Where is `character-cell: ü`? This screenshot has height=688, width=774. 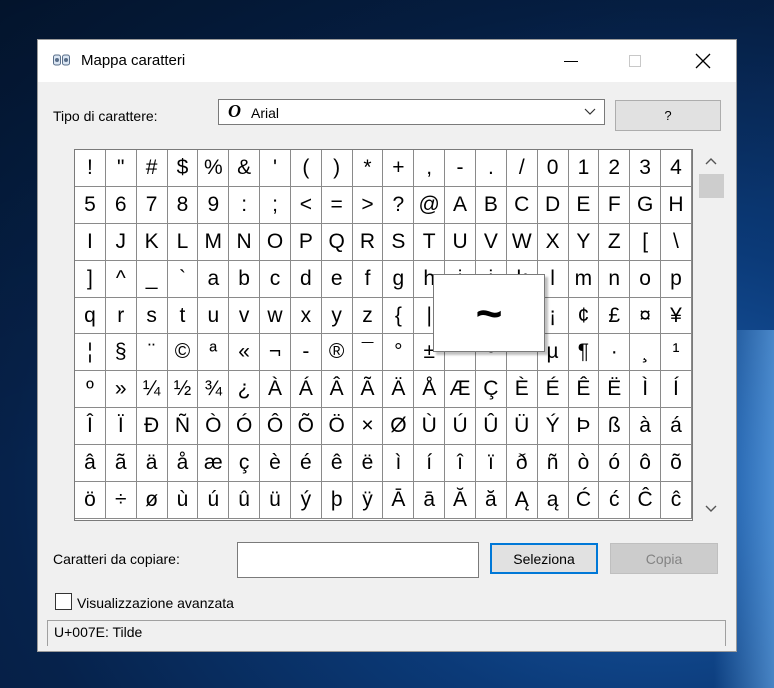
character-cell: ü is located at coordinates (275, 500).